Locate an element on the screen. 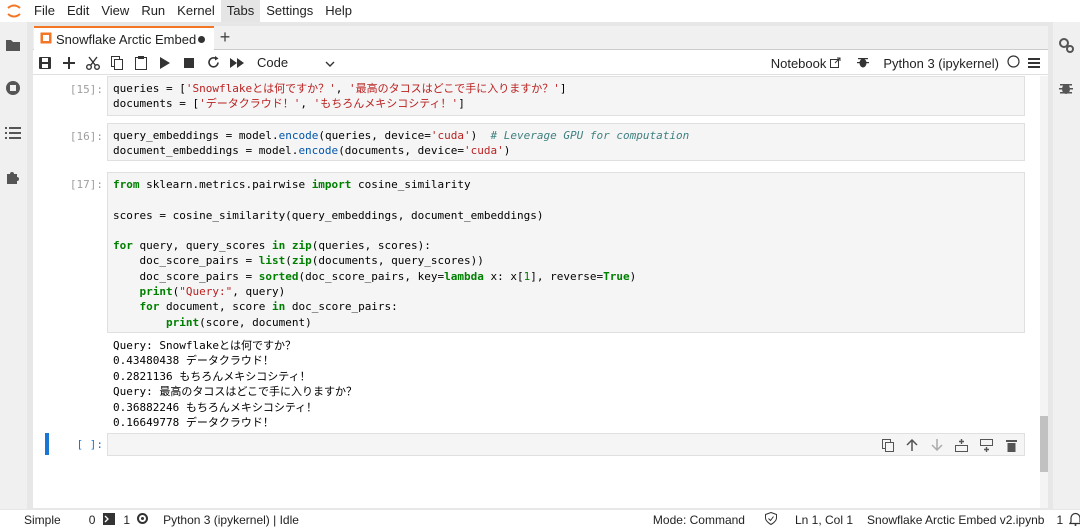 The height and width of the screenshot is (530, 1080). menu-run: Run is located at coordinates (153, 11).